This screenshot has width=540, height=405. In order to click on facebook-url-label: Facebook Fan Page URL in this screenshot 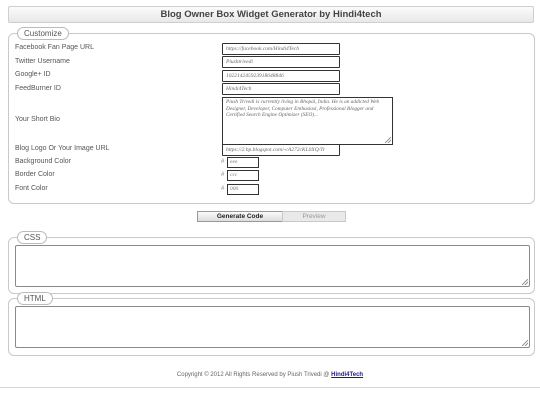, I will do `click(54, 47)`.